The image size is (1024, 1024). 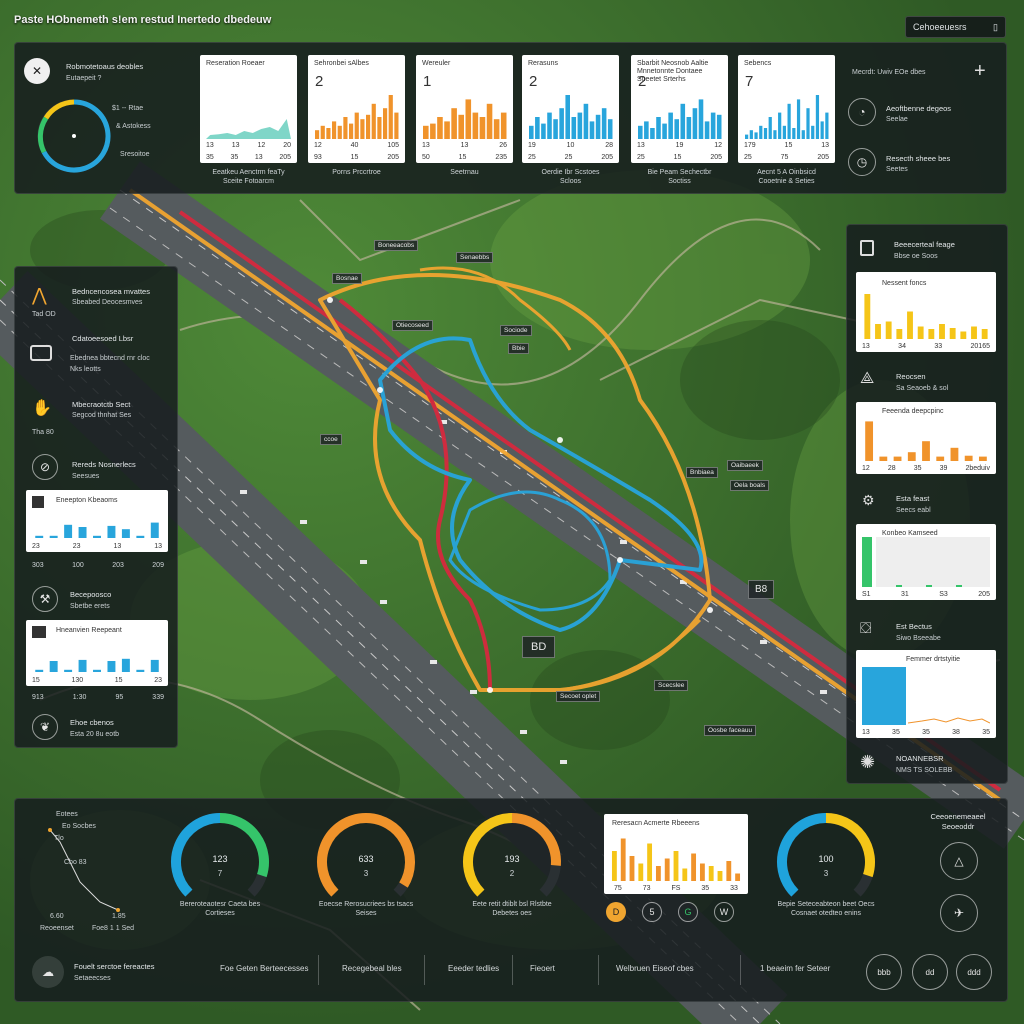 I want to click on tick-label: 105, so click(x=393, y=145).